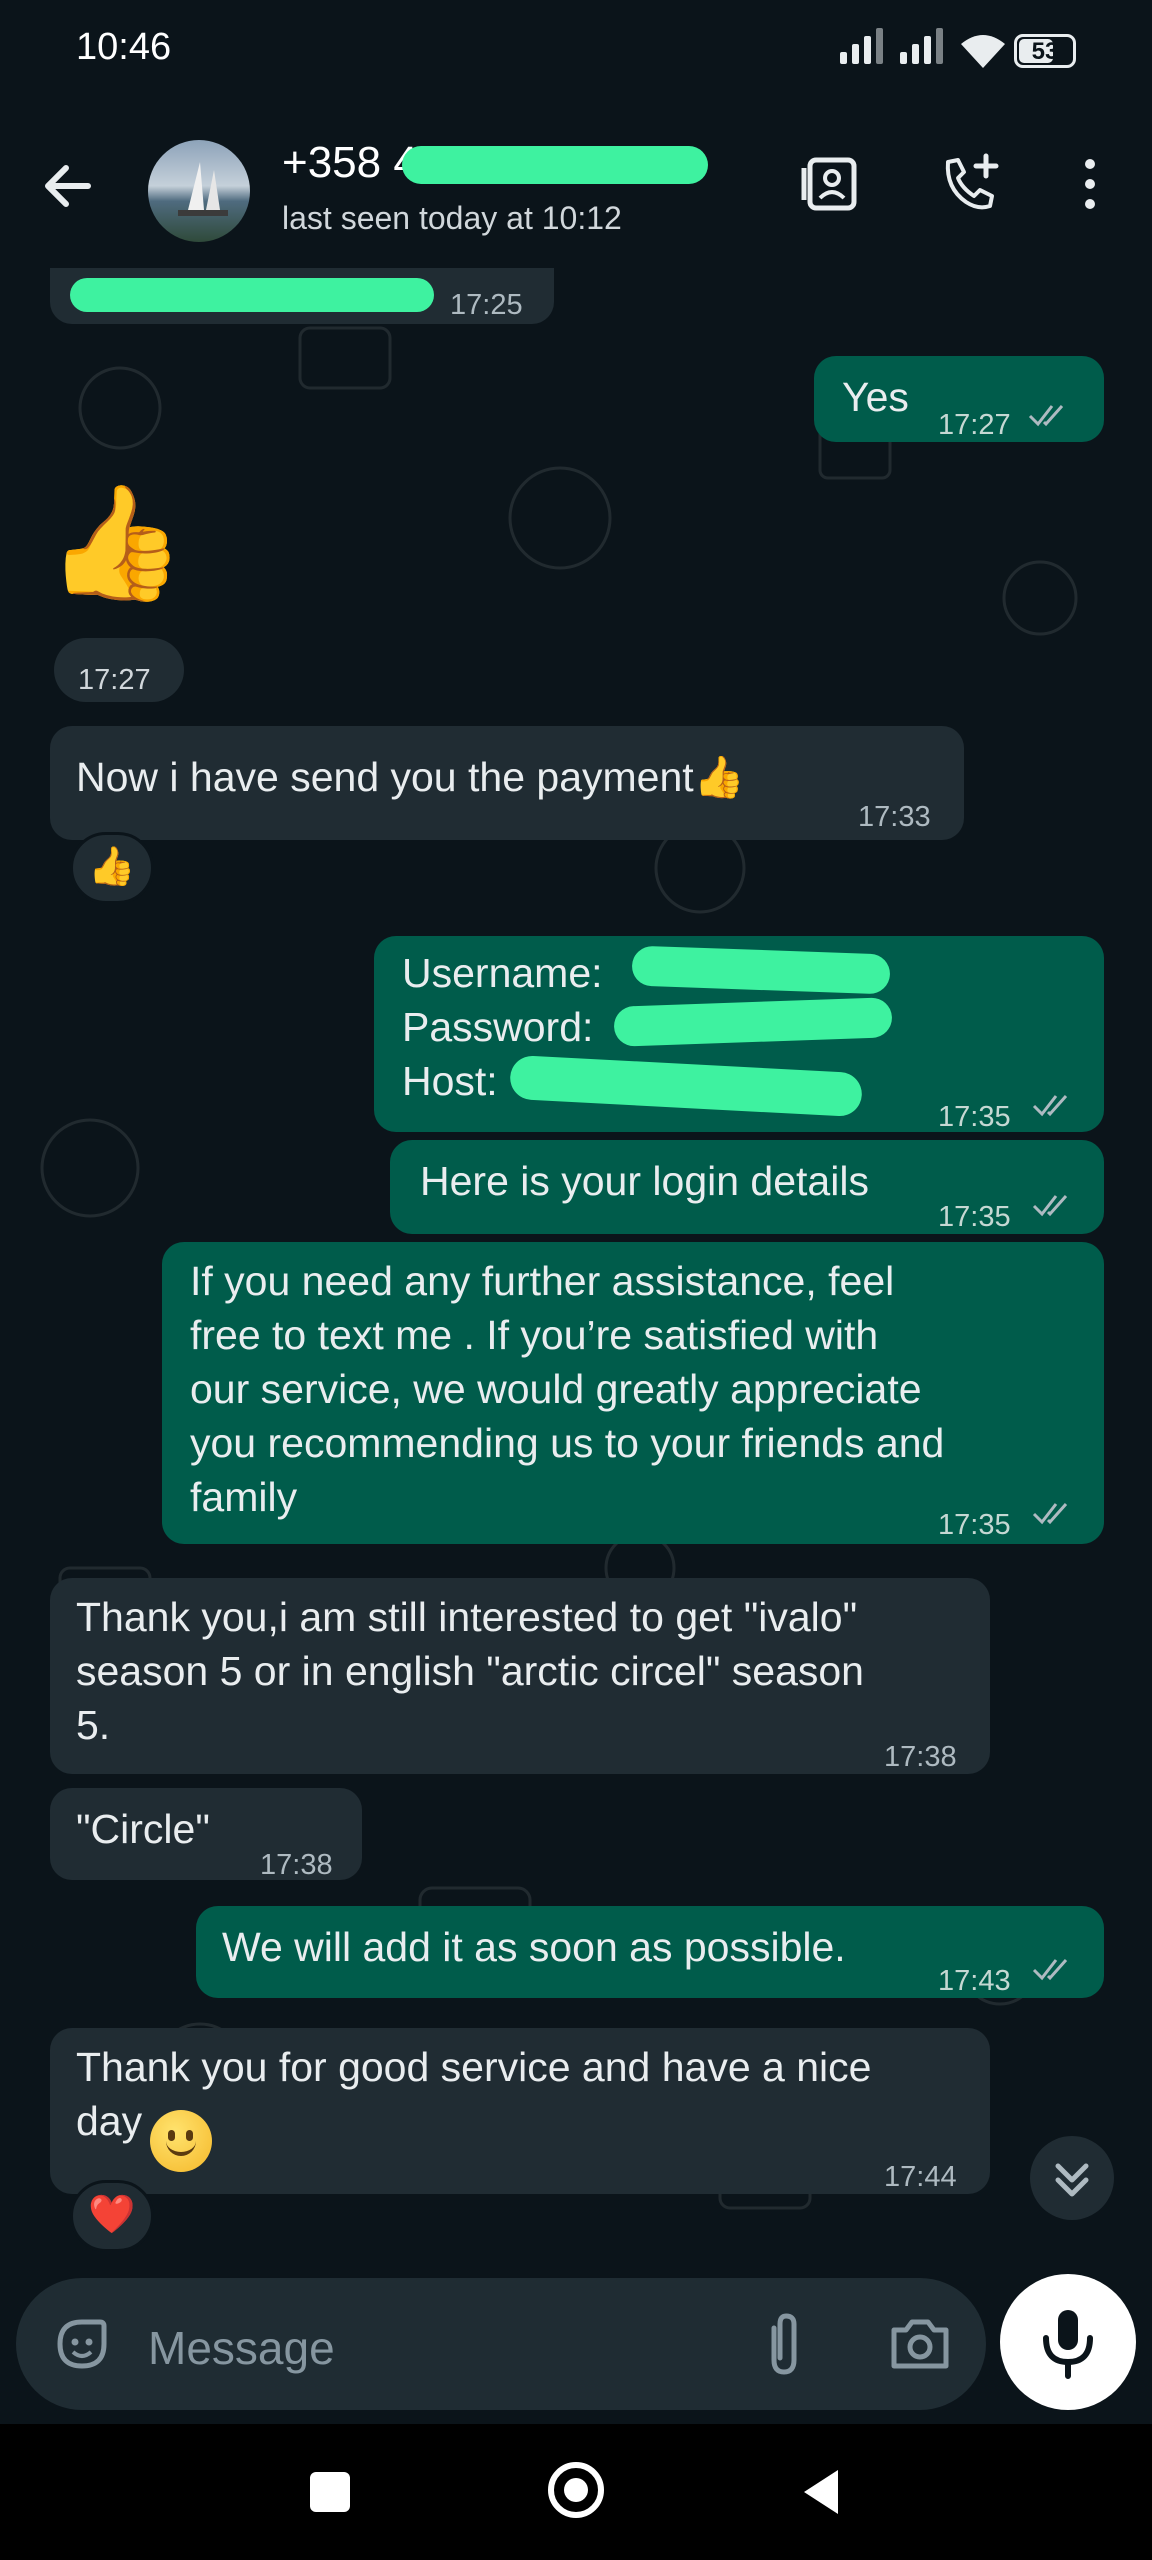 Image resolution: width=1152 pixels, height=2560 pixels. What do you see at coordinates (983, 51) in the screenshot?
I see `wifi-icon` at bounding box center [983, 51].